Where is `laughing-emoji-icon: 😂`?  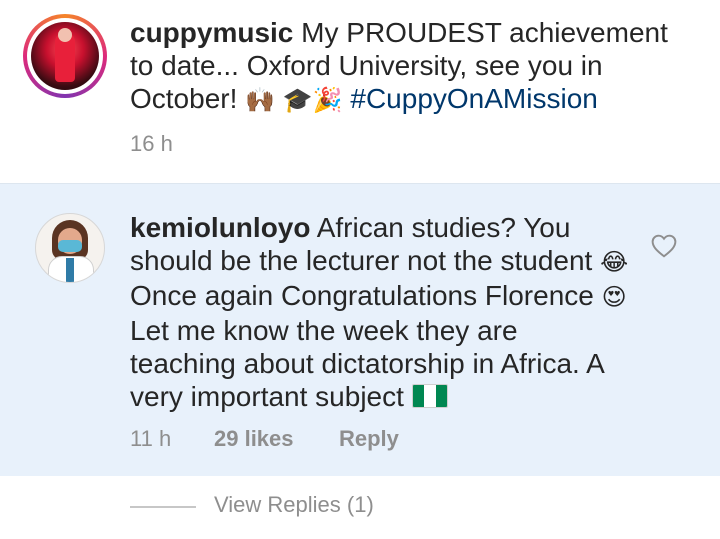
laughing-emoji-icon: 😂 is located at coordinates (614, 262).